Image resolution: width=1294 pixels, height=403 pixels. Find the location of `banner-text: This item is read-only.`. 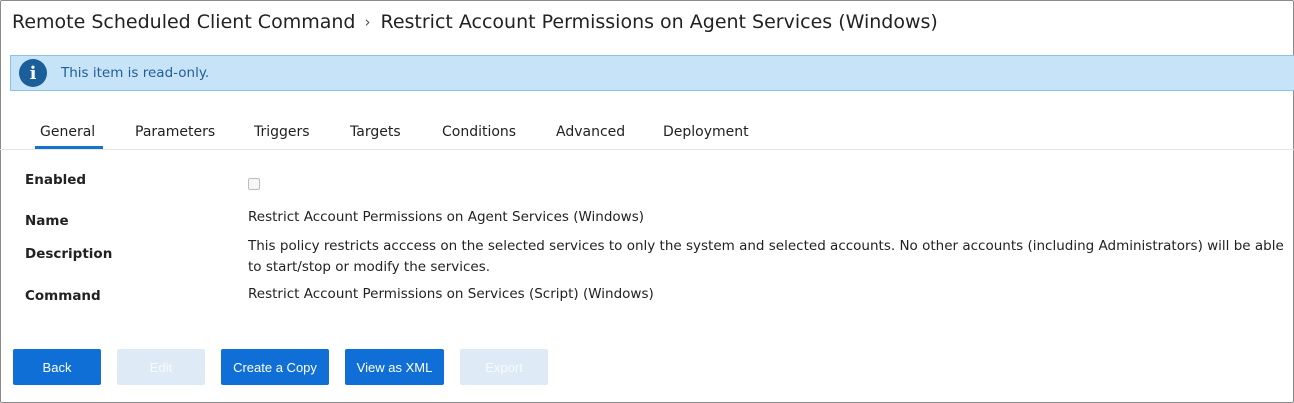

banner-text: This item is read-only. is located at coordinates (135, 73).